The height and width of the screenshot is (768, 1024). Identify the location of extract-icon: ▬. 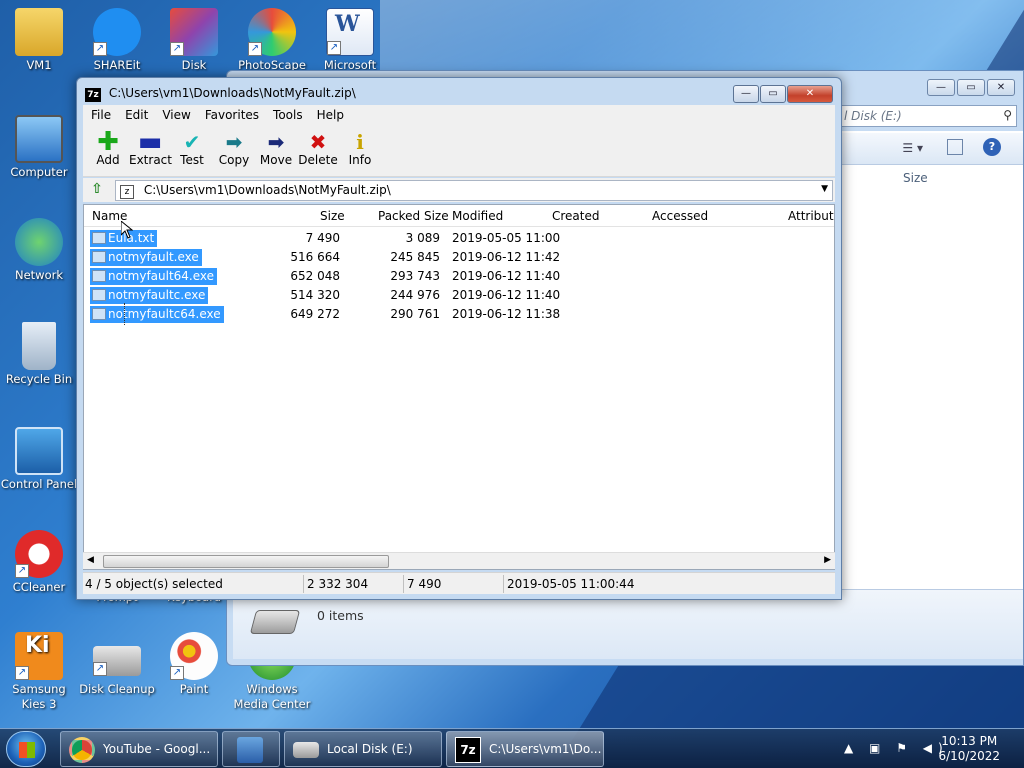
(150, 142).